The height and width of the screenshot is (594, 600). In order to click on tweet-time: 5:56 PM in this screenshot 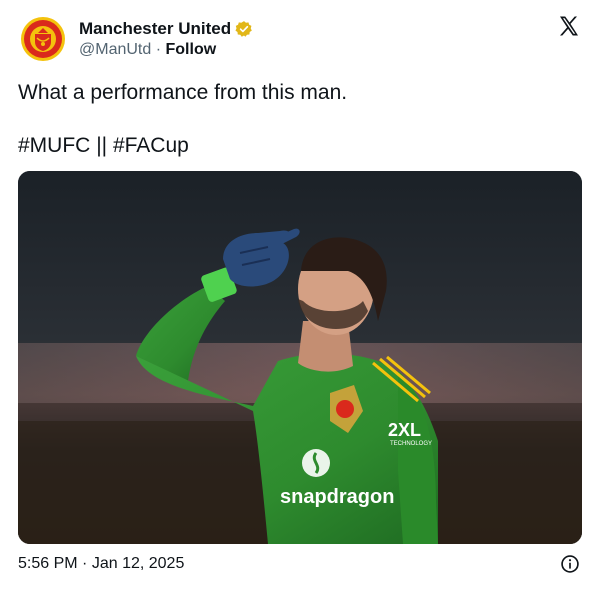, I will do `click(48, 563)`.